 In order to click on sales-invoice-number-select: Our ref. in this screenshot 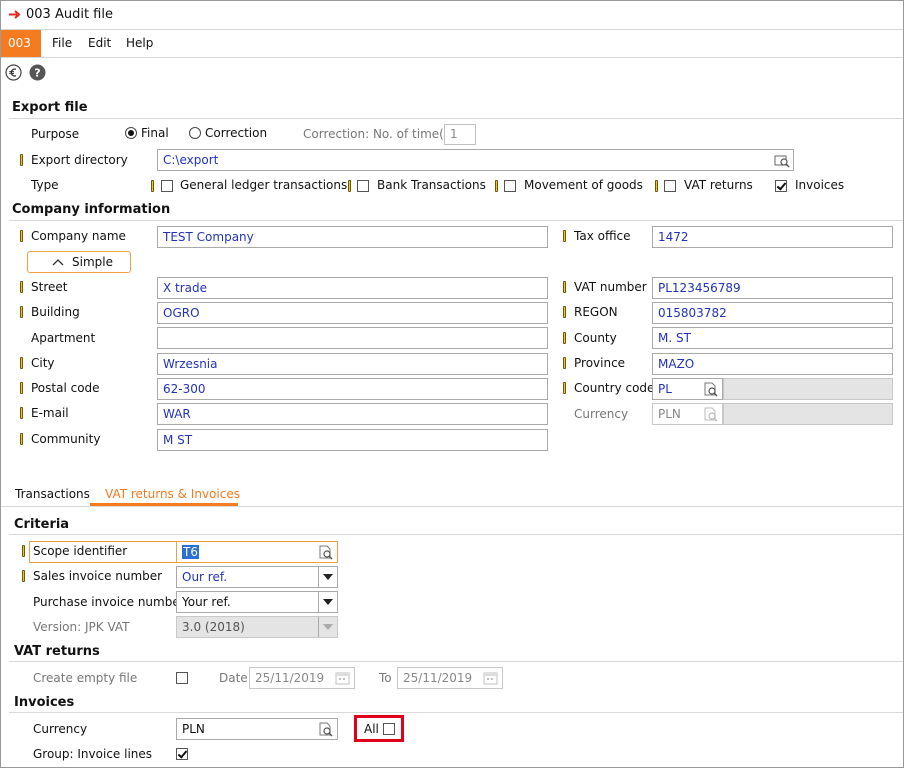, I will do `click(257, 577)`.